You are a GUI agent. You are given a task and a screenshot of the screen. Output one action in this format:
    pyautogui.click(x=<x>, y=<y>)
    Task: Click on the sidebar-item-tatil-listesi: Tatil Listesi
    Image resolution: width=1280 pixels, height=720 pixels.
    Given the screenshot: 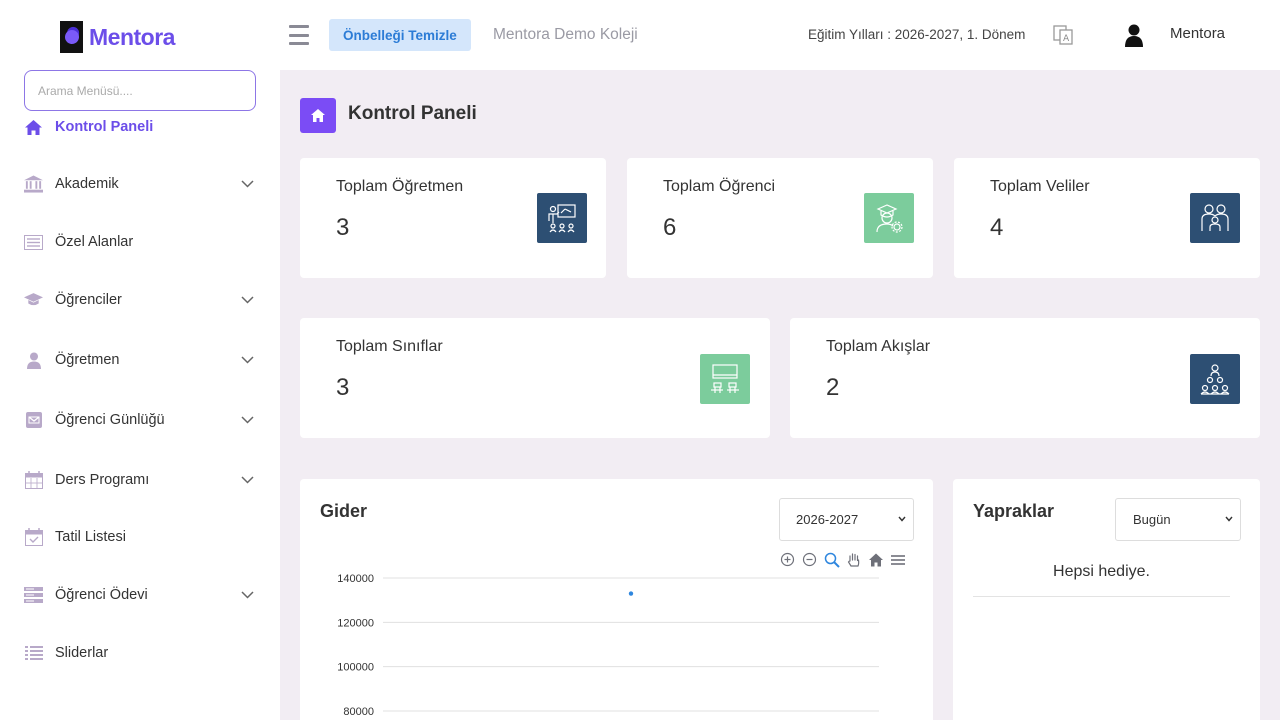 What is the action you would take?
    pyautogui.click(x=140, y=537)
    